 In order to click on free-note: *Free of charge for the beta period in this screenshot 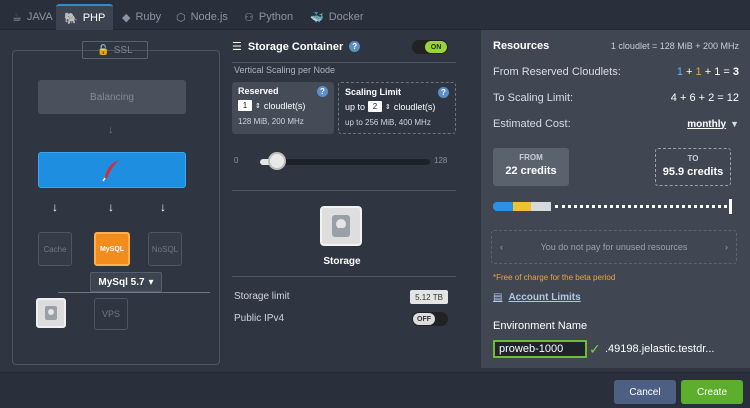, I will do `click(554, 277)`.